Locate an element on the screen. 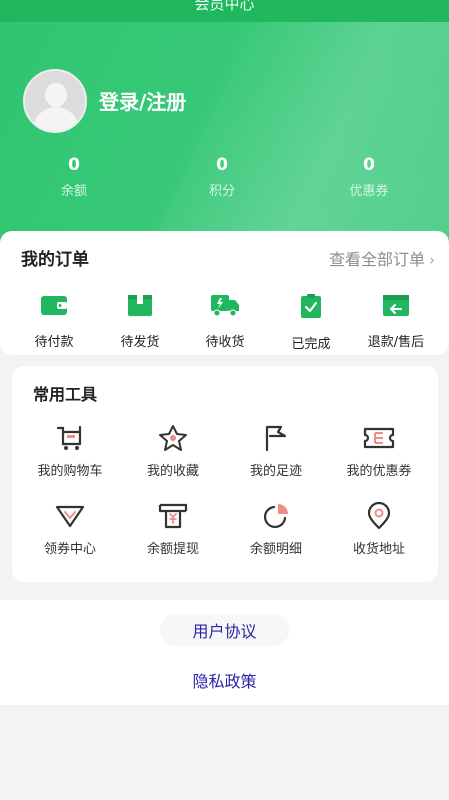 This screenshot has height=800, width=449. tool-withdraw-label: 余额提现 is located at coordinates (172, 549).